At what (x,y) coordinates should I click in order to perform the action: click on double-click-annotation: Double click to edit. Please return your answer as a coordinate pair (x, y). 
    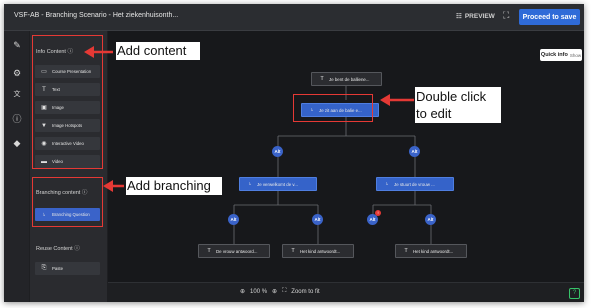
    Looking at the image, I should click on (451, 105).